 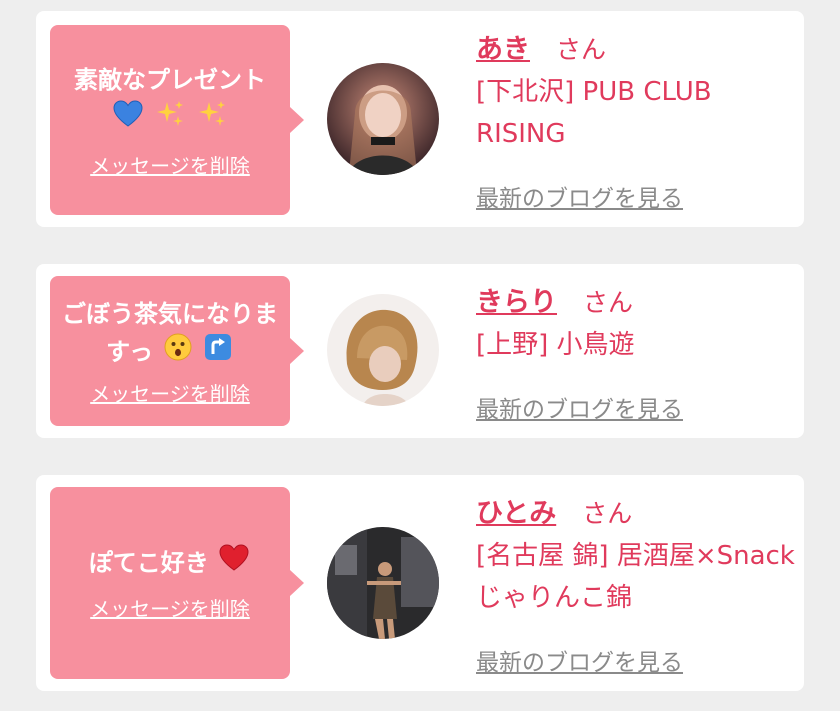 I want to click on arrow-up-right-icon, so click(x=218, y=352).